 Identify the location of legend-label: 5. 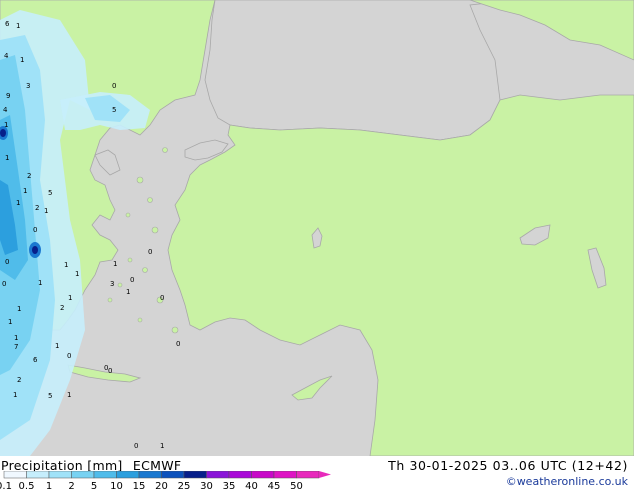
(94, 485).